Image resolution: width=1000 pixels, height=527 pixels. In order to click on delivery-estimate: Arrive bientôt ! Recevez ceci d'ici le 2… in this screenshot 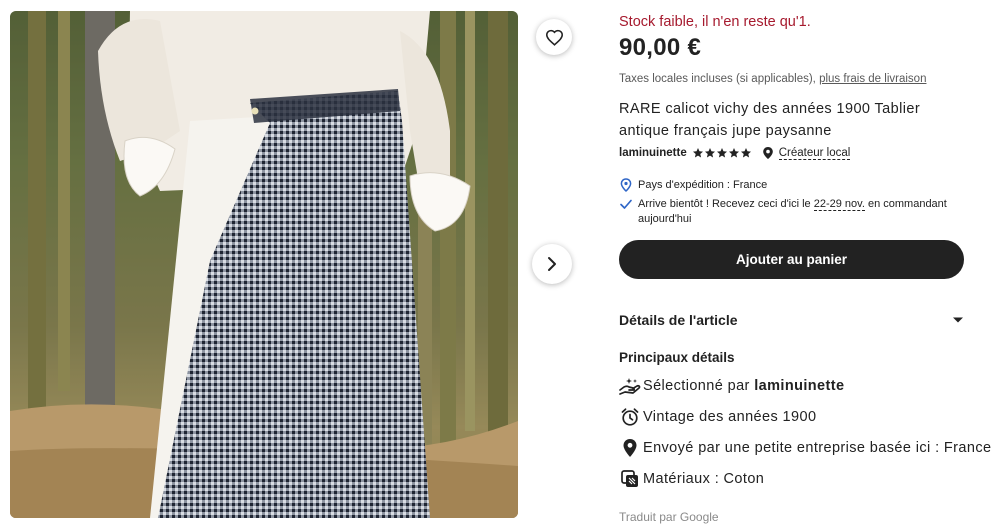, I will do `click(794, 212)`.